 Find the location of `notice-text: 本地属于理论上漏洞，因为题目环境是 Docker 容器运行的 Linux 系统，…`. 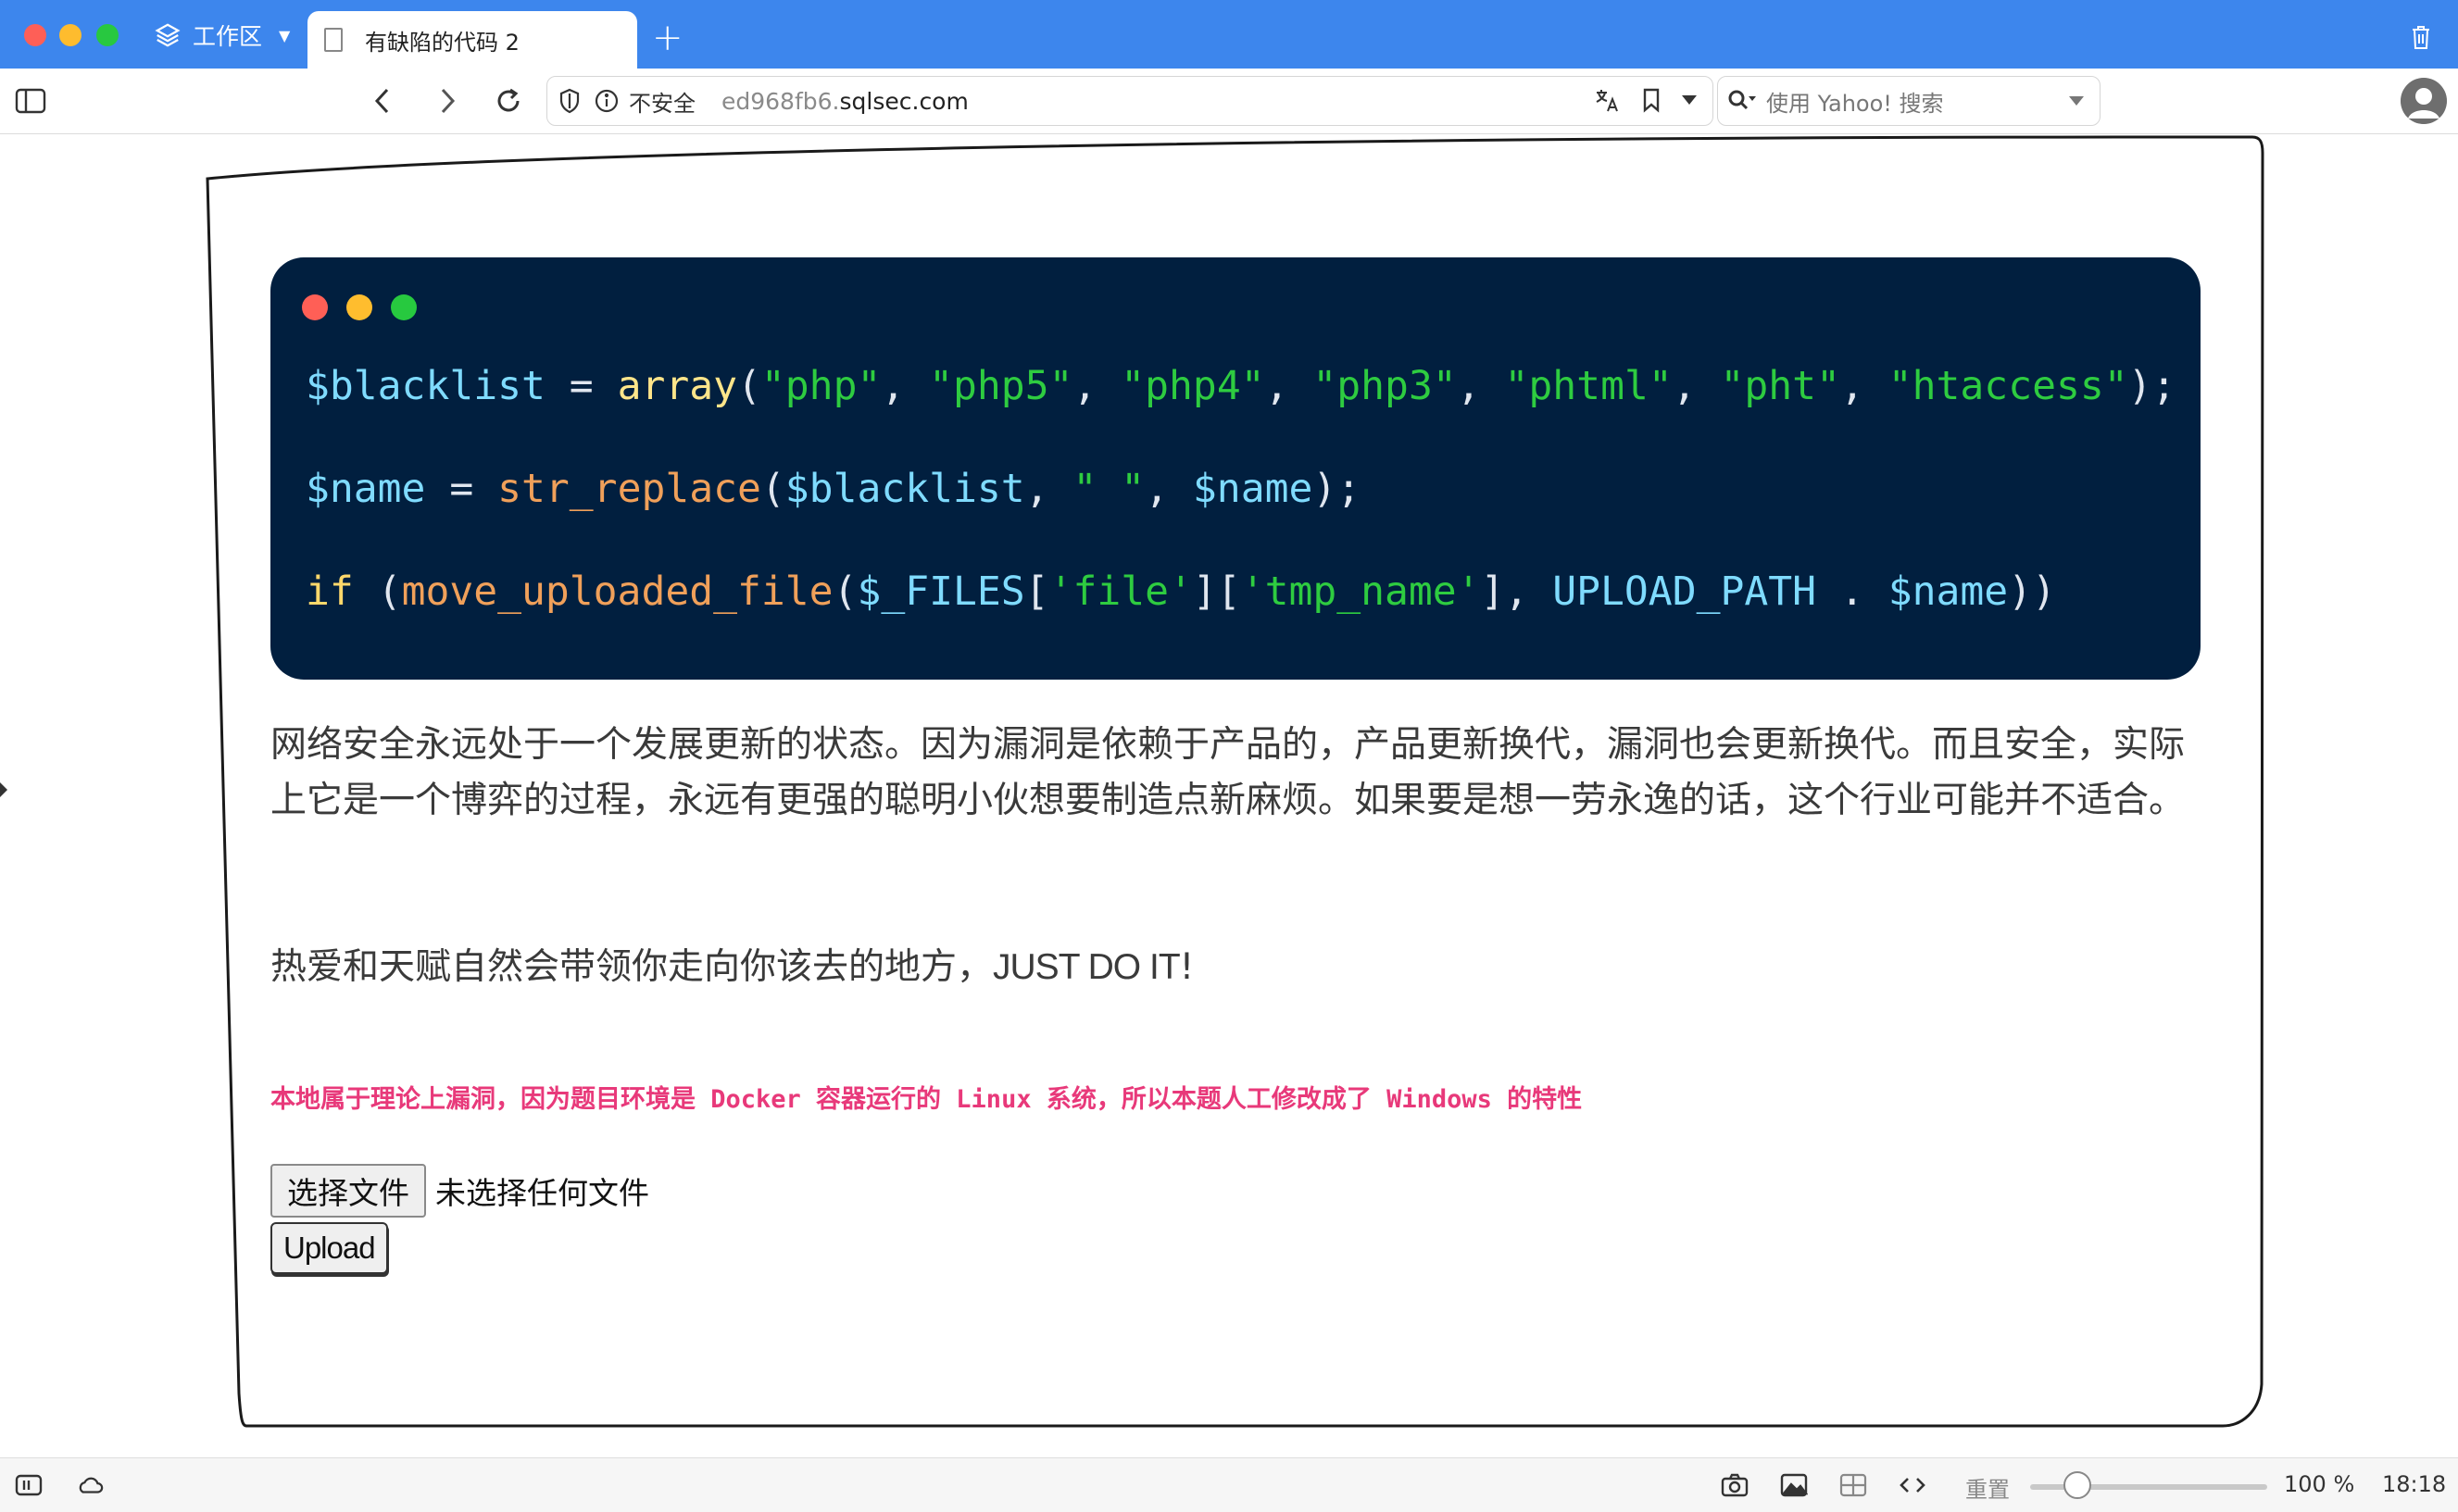

notice-text: 本地属于理论上漏洞，因为题目环境是 Docker 容器运行的 Linux 系统，… is located at coordinates (926, 1100).